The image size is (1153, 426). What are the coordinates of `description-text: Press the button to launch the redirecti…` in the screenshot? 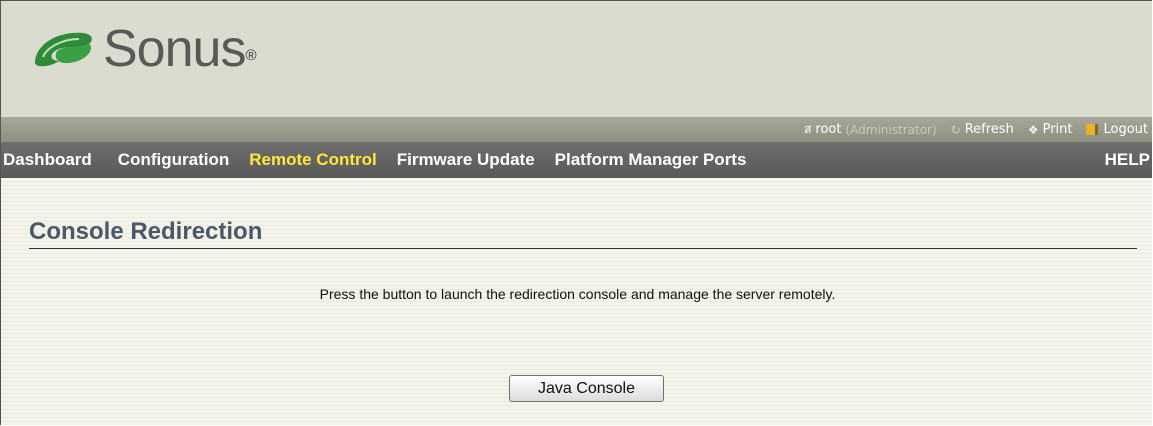 It's located at (577, 294).